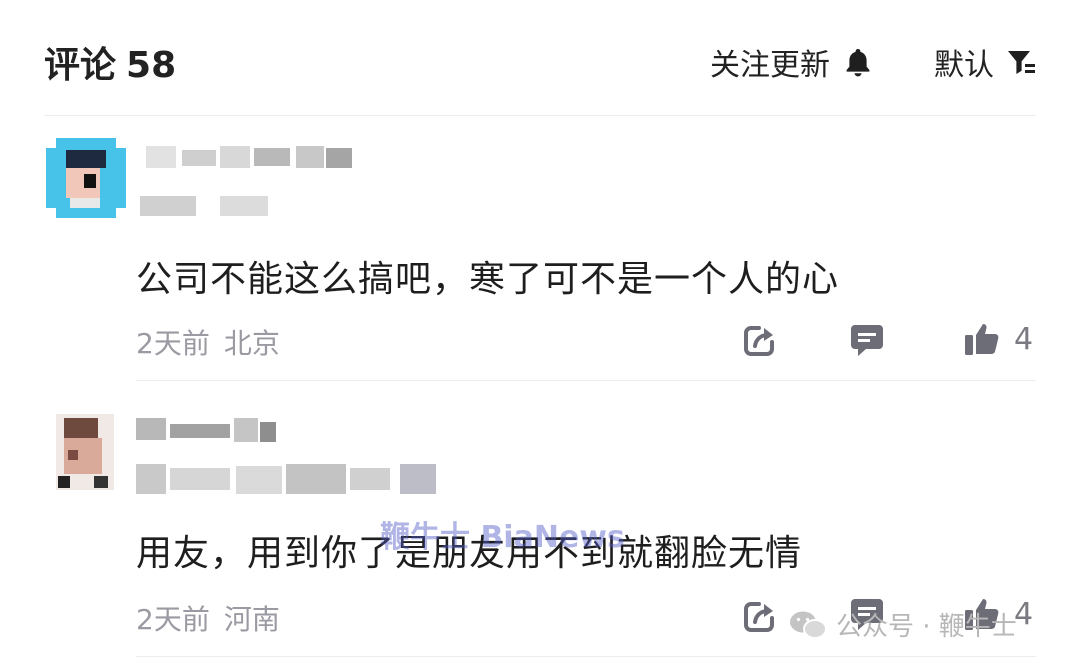  What do you see at coordinates (151, 65) in the screenshot?
I see `comments-count: 58` at bounding box center [151, 65].